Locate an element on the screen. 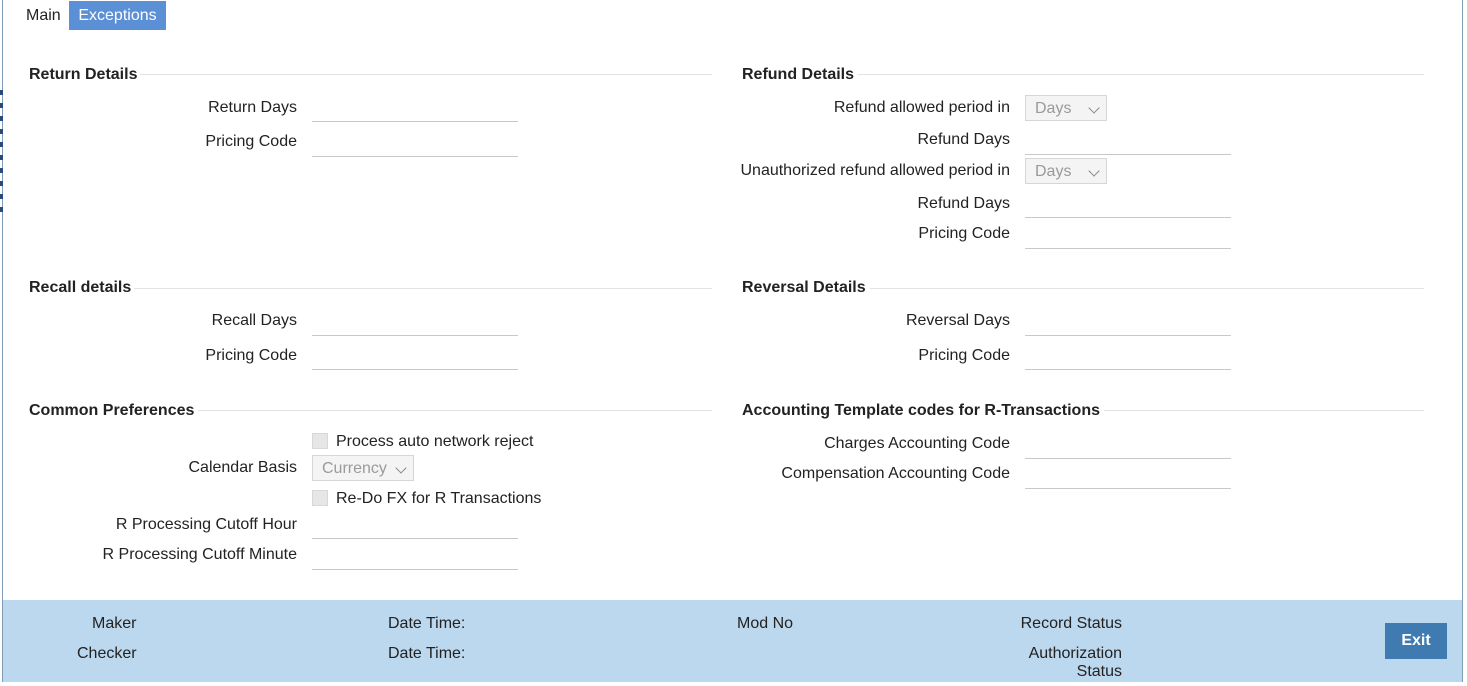  refund-allowed-period-value: Days is located at coordinates (1053, 108).